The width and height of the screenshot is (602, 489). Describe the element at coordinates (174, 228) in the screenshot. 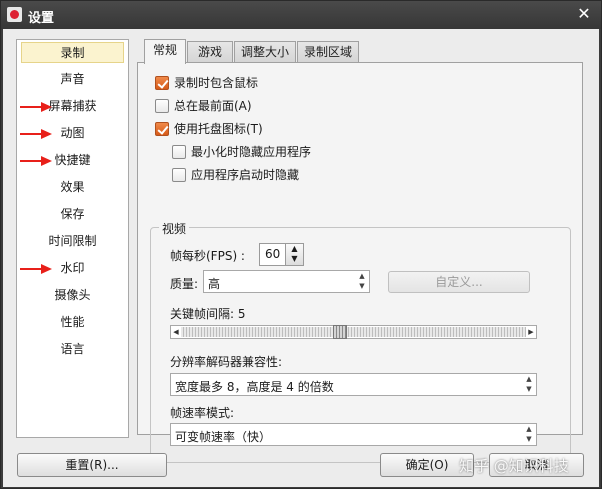

I see `video-group-label: 视频` at that location.